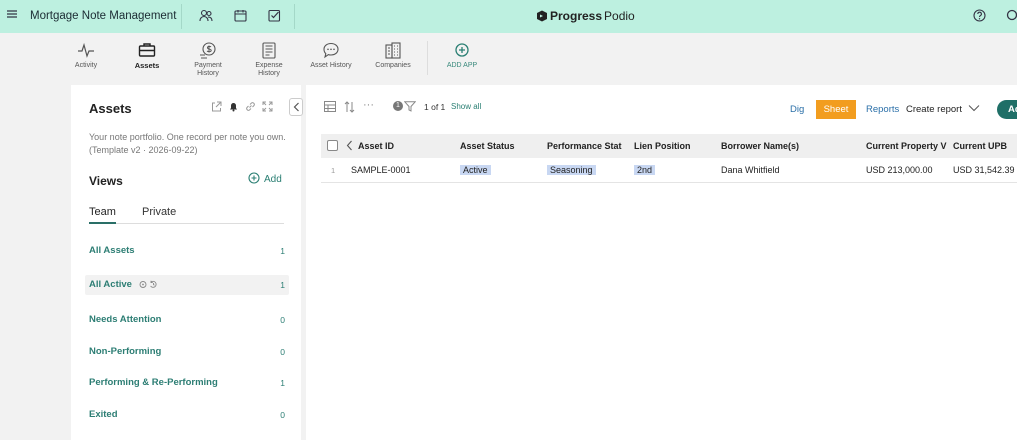 This screenshot has height=440, width=1017. What do you see at coordinates (103, 16) in the screenshot?
I see `workspace-title: Mortgage Note Management` at bounding box center [103, 16].